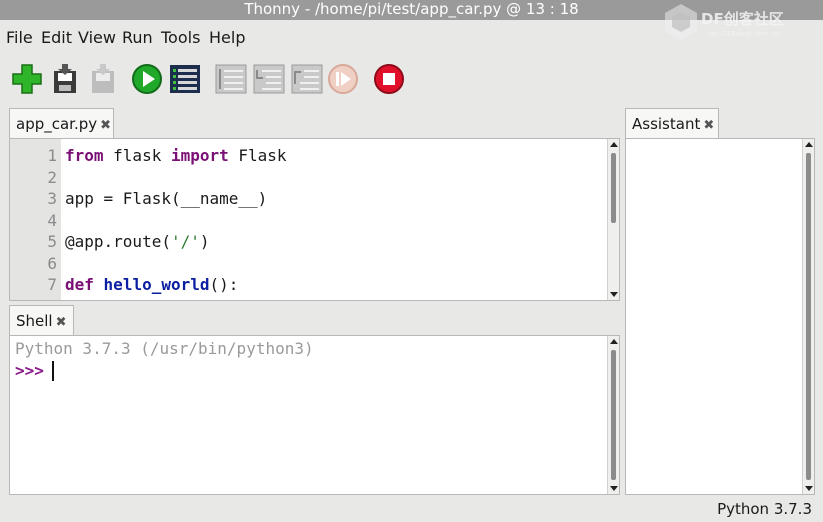  Describe the element at coordinates (411, 78) in the screenshot. I see `toolbar` at that location.